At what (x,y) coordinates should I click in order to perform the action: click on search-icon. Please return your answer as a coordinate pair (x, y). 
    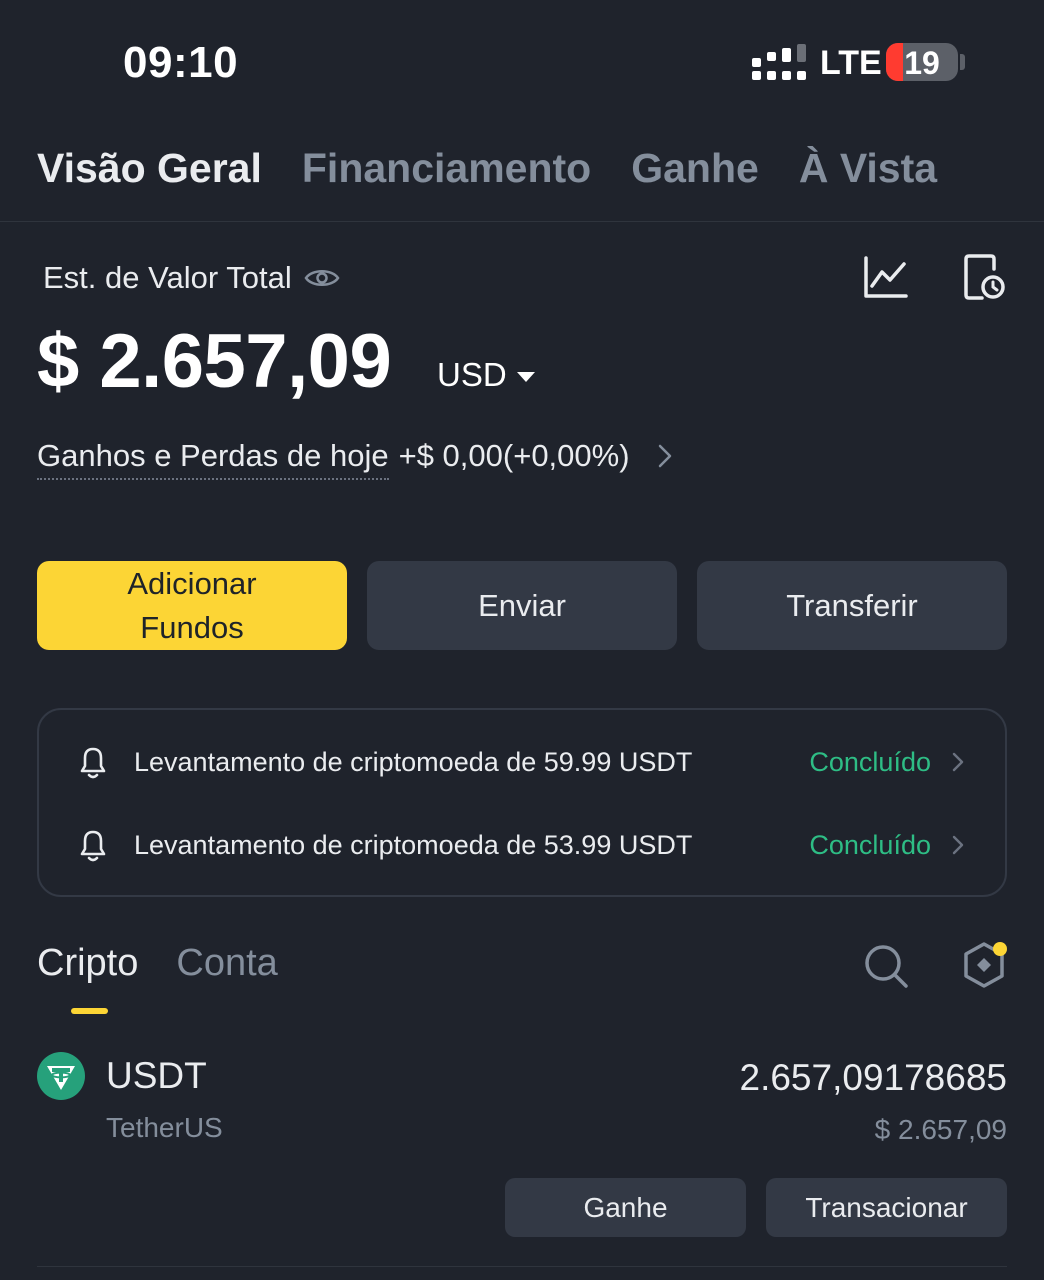
    Looking at the image, I should click on (886, 966).